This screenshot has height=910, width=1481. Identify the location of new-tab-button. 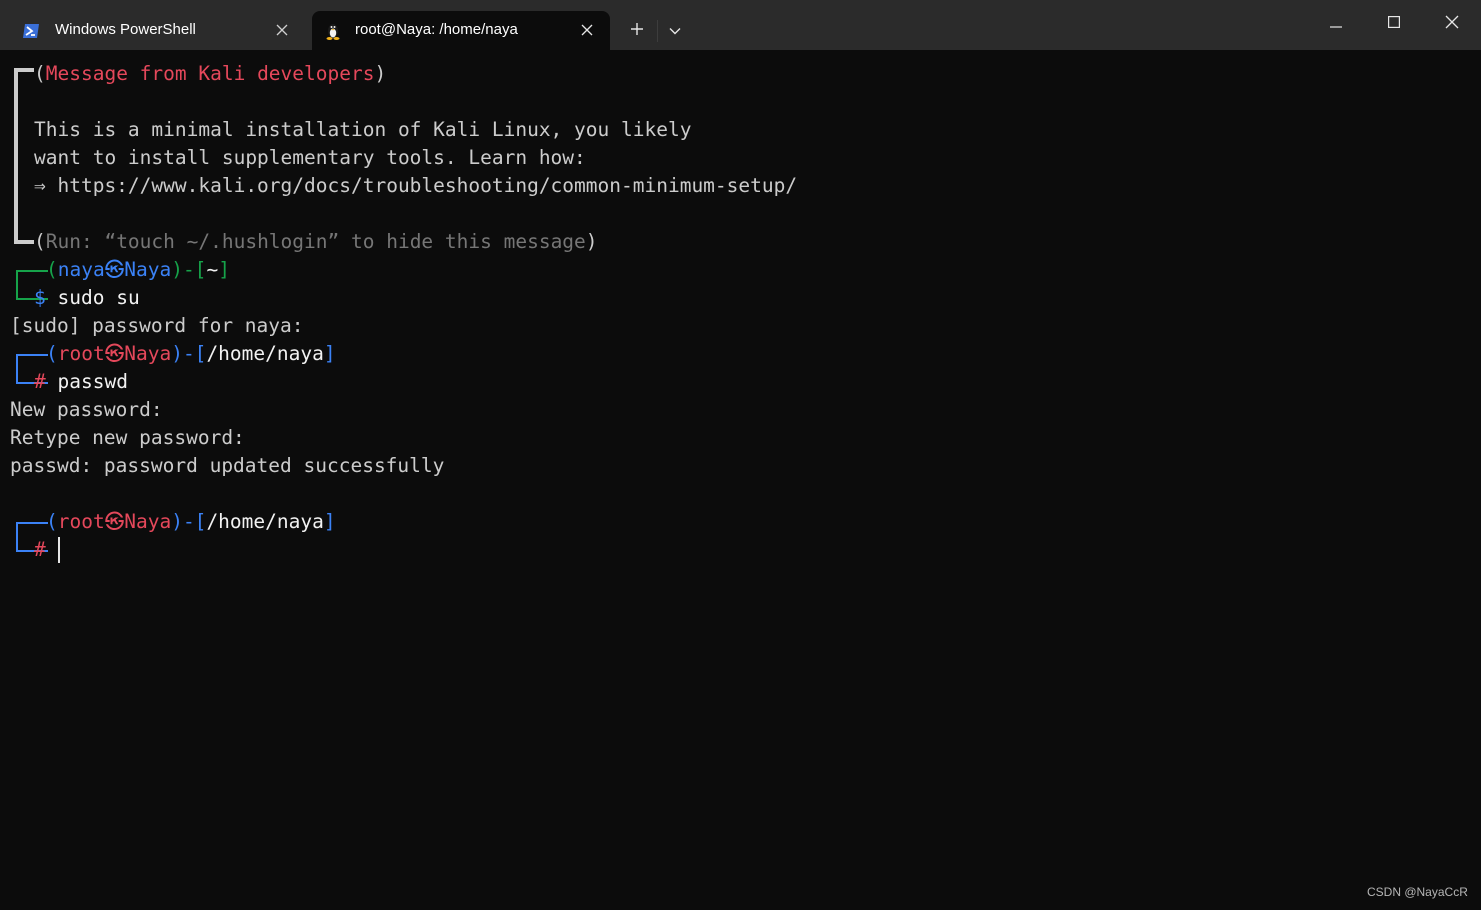
(637, 31).